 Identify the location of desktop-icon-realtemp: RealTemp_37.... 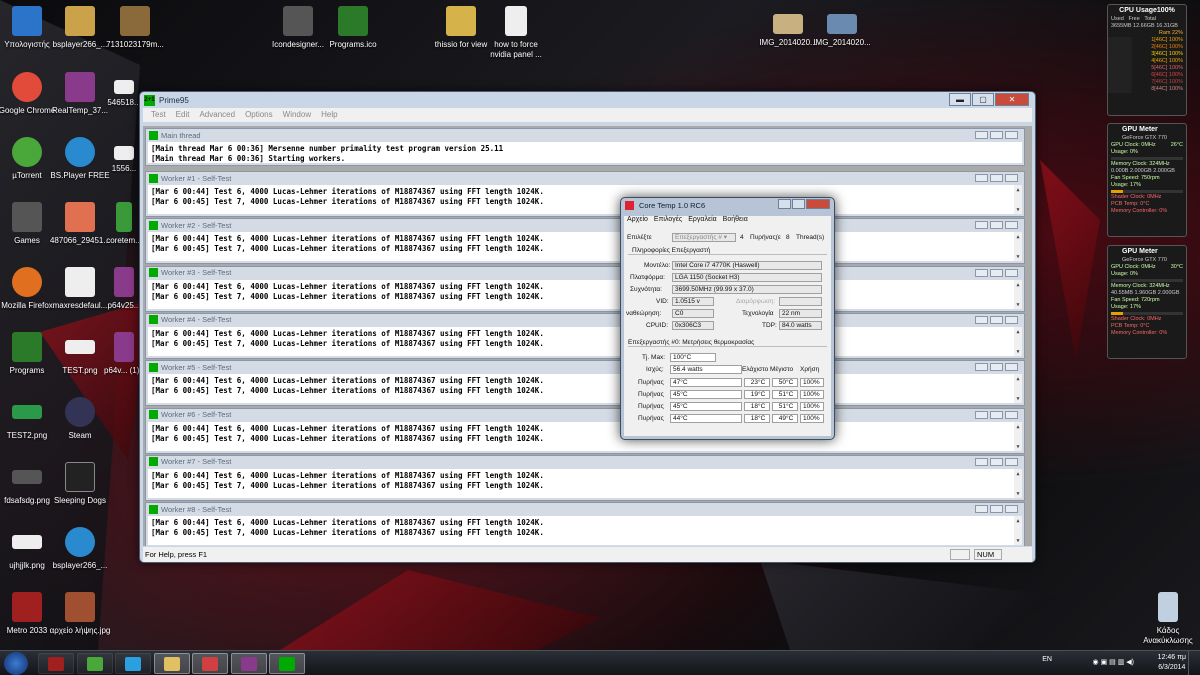
(80, 94).